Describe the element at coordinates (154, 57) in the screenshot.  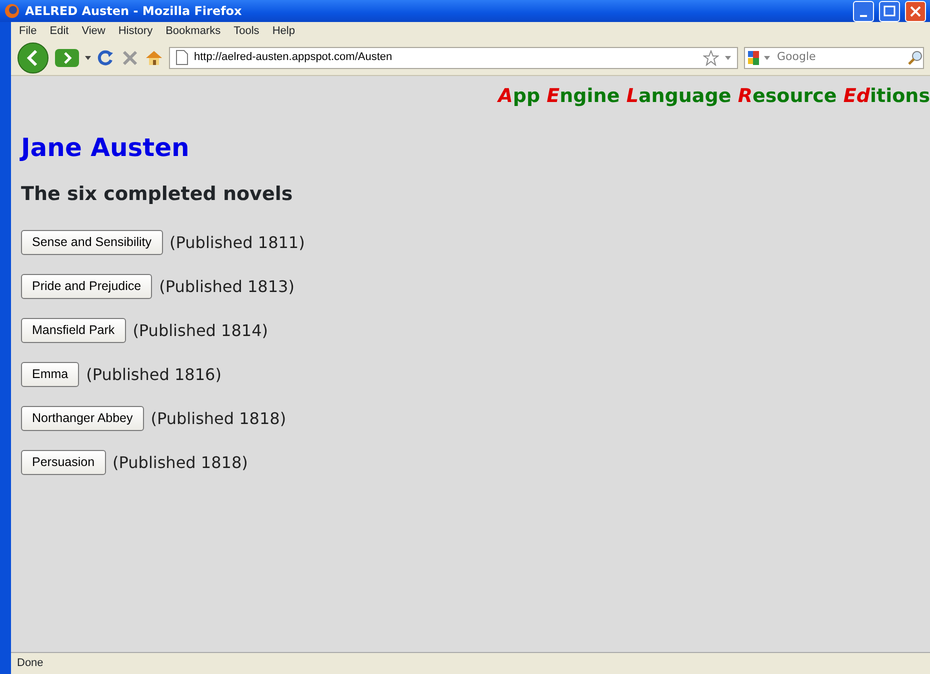
I see `home-icon` at that location.